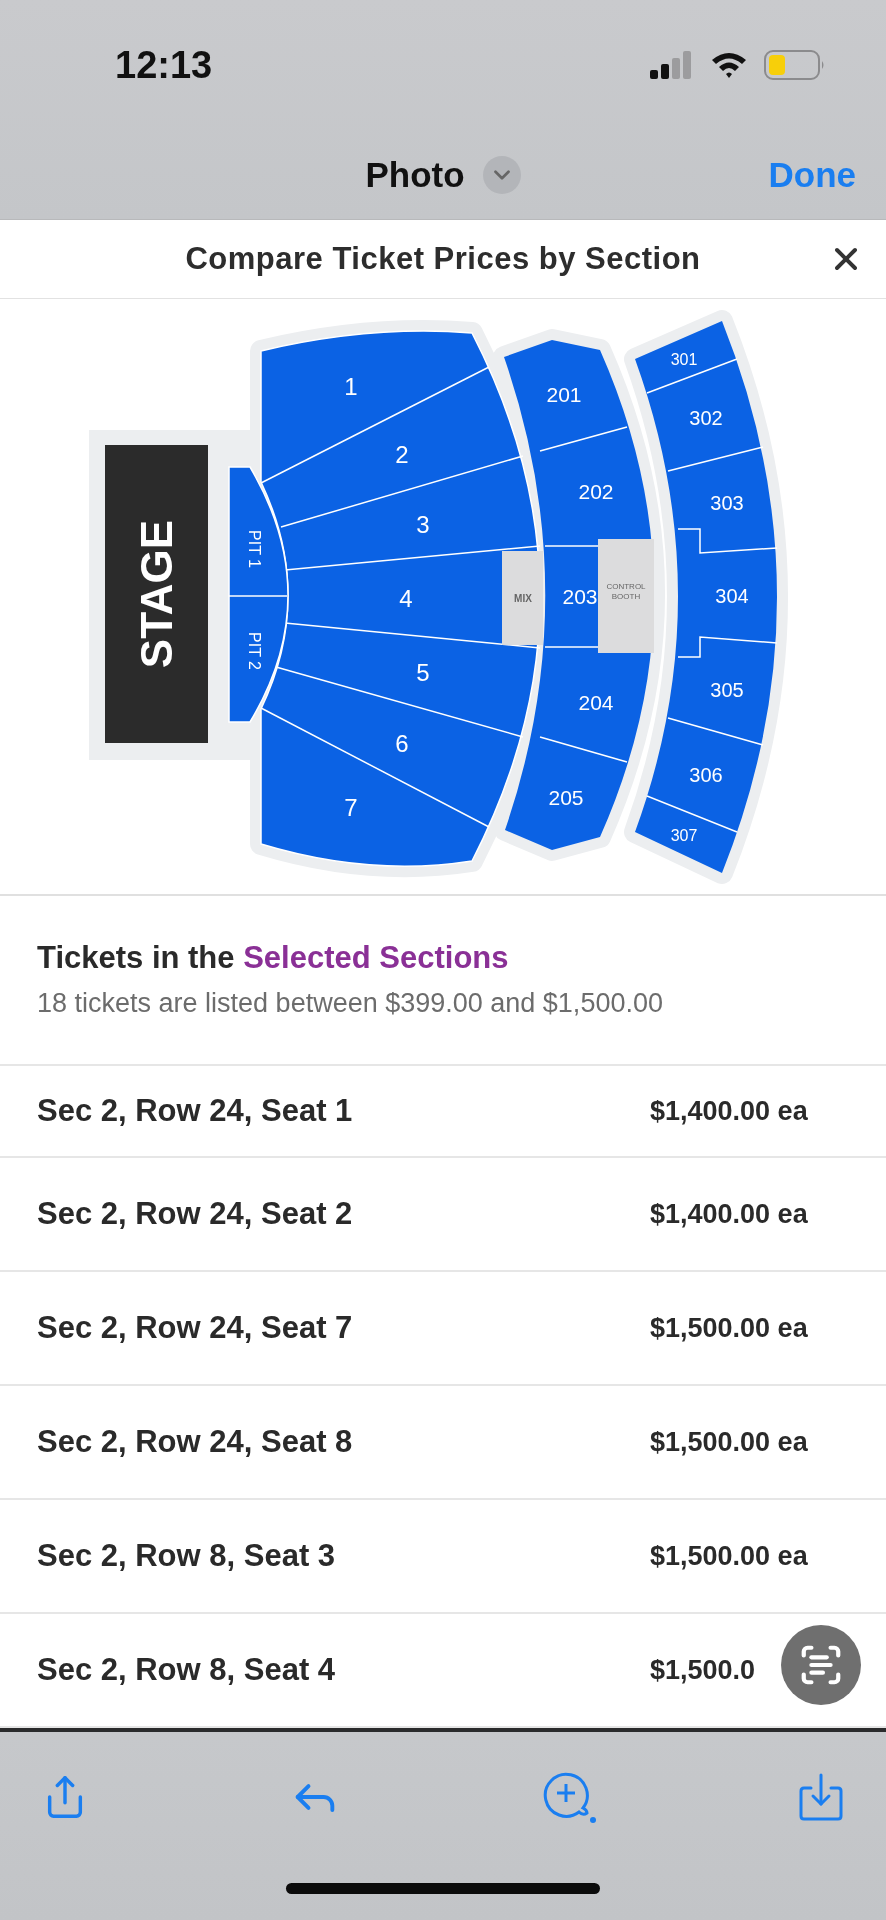  Describe the element at coordinates (821, 1797) in the screenshot. I see `download-icon` at that location.